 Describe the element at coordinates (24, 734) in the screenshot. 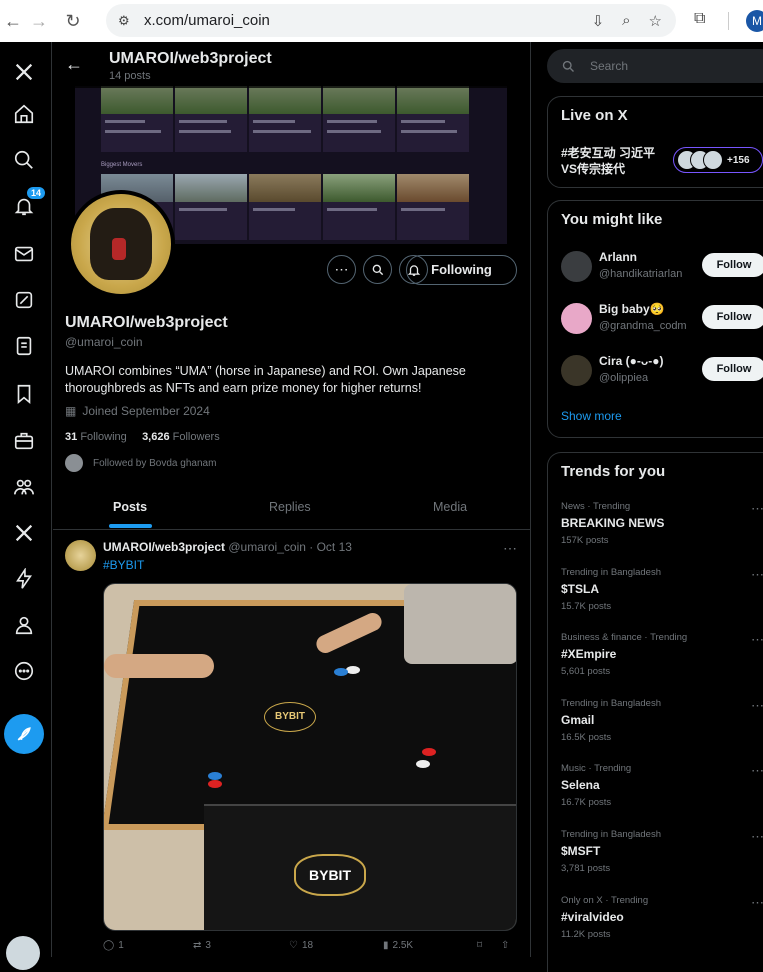

I see `post-feather-icon` at that location.